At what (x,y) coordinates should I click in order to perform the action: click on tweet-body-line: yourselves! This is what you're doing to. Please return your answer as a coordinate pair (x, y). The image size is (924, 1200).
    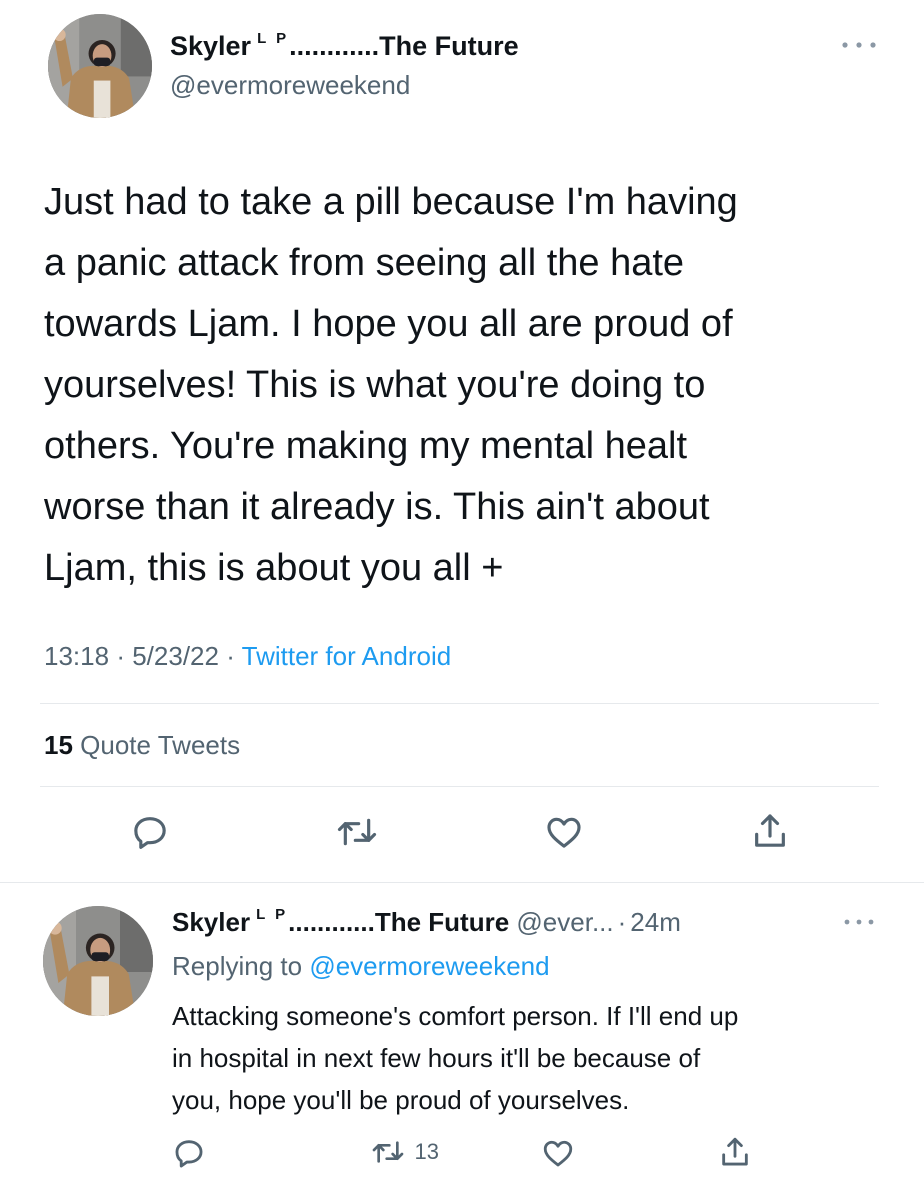
    Looking at the image, I should click on (375, 385).